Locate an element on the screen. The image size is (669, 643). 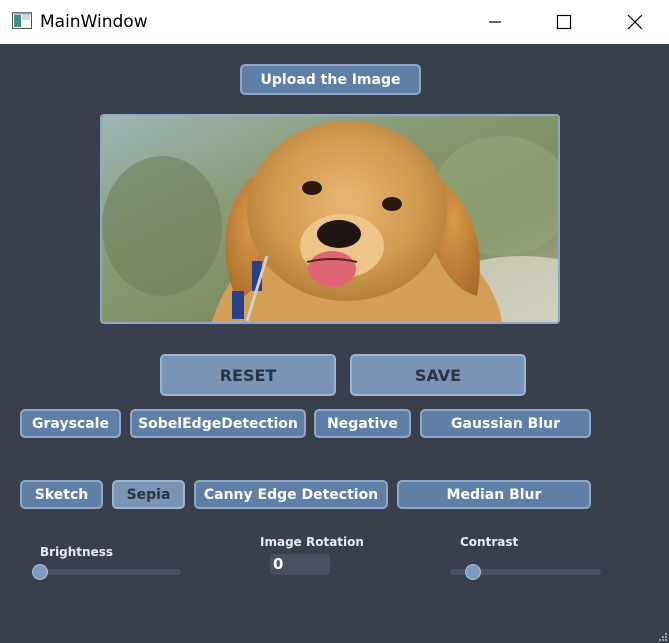
image-rotation-label: Image Rotation is located at coordinates (312, 542).